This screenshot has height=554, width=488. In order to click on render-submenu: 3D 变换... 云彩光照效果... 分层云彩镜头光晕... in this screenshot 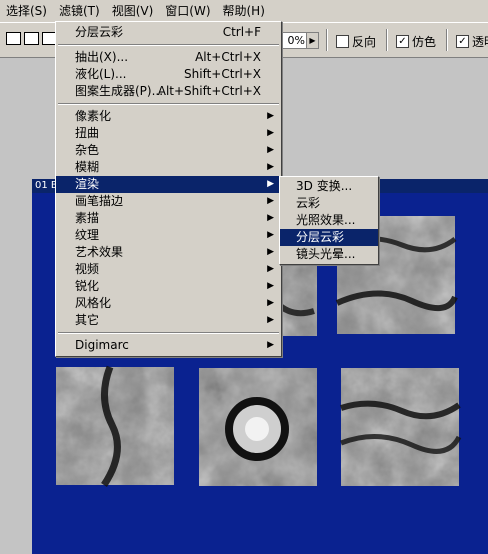, I will do `click(329, 220)`.